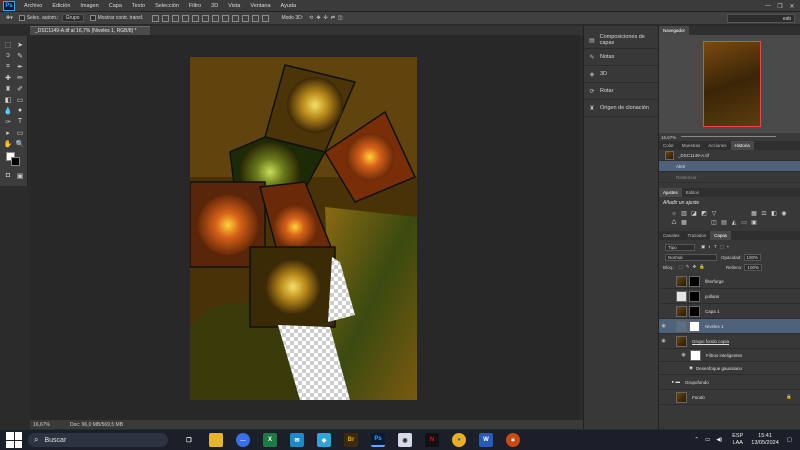 This screenshot has width=800, height=450. Describe the element at coordinates (9, 18) in the screenshot. I see `move-tool-icon: ✥▾` at that location.